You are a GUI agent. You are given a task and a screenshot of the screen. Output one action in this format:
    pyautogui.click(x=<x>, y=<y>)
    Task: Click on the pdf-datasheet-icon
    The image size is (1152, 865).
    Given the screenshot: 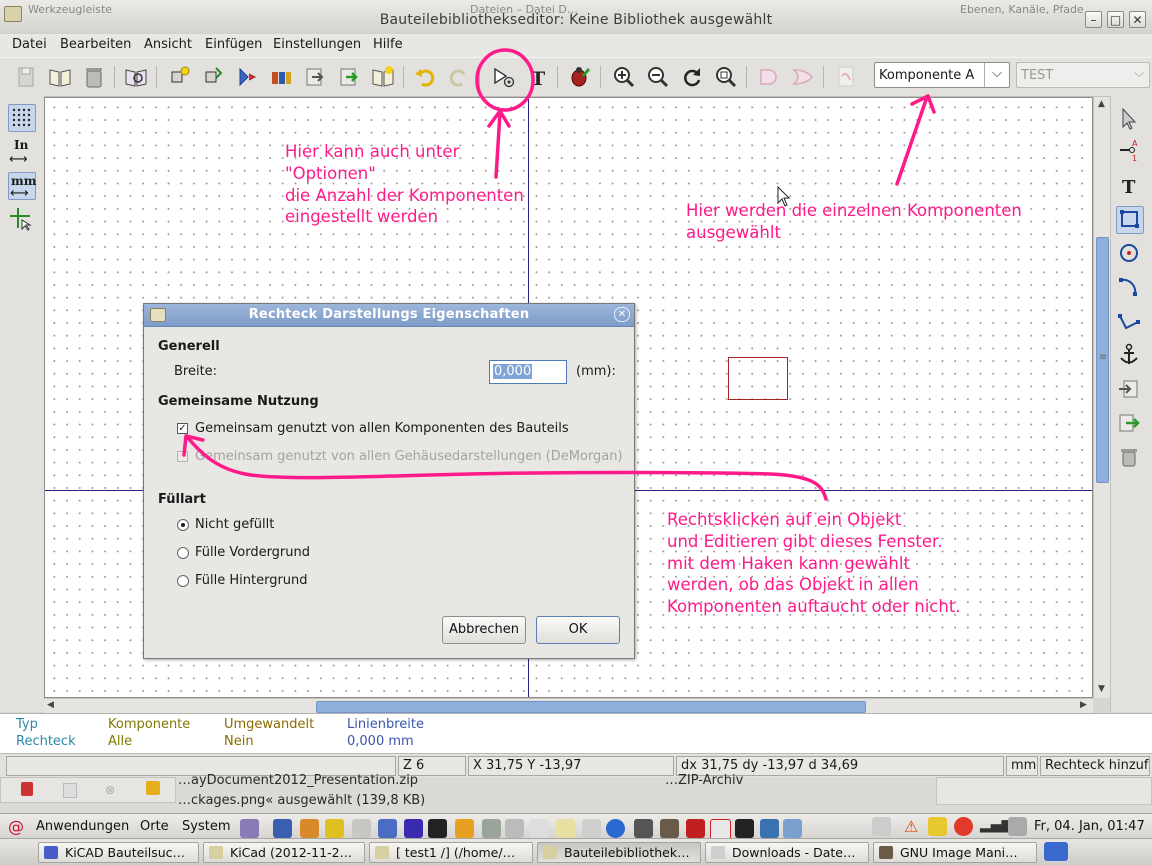 What is the action you would take?
    pyautogui.click(x=846, y=77)
    